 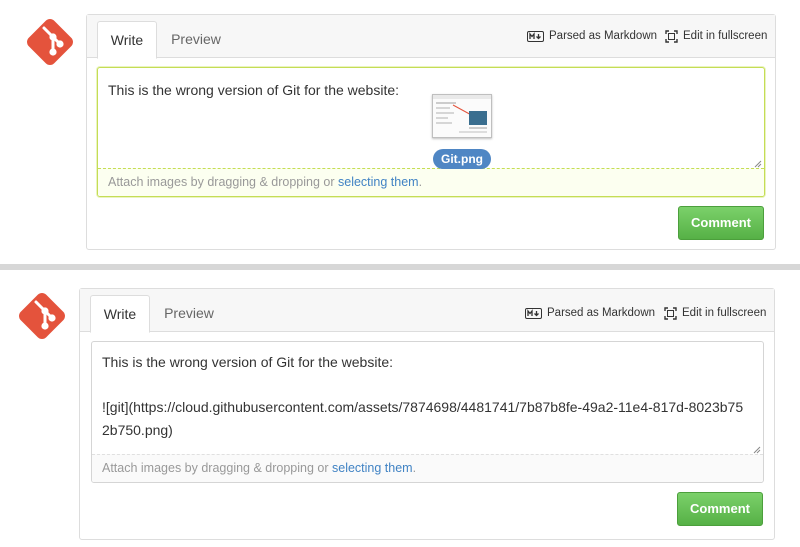 What do you see at coordinates (462, 116) in the screenshot?
I see `dragged-image-thumbnail` at bounding box center [462, 116].